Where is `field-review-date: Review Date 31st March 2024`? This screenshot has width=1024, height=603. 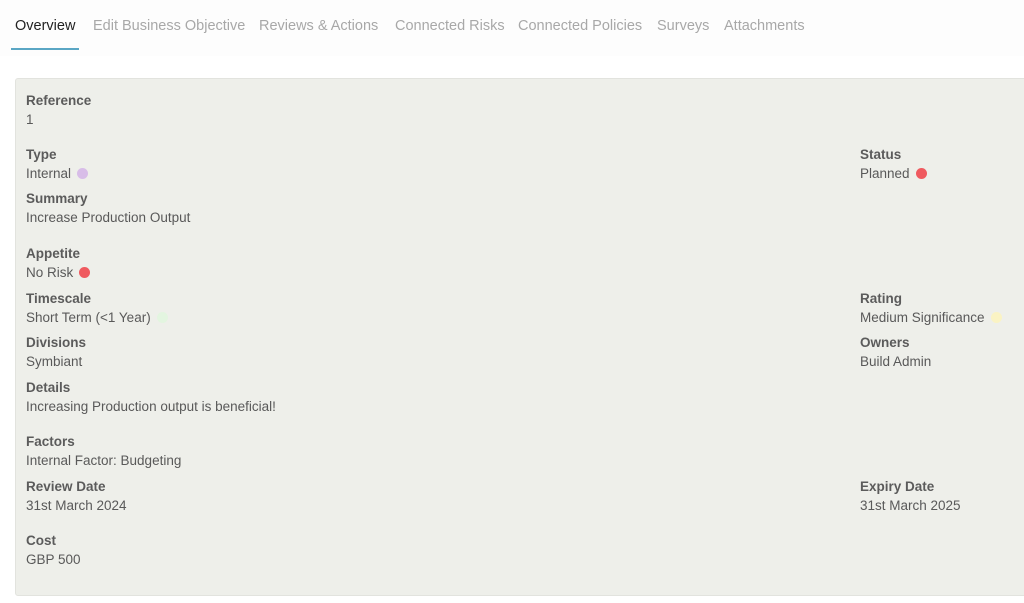 field-review-date: Review Date 31st March 2024 is located at coordinates (76, 497).